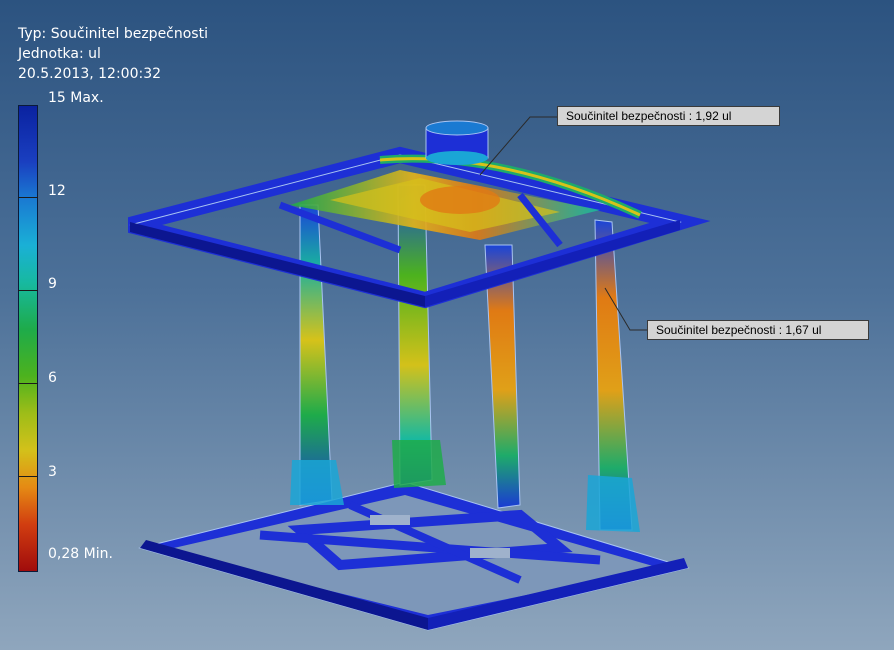  What do you see at coordinates (457, 142) in the screenshot?
I see `top-cylinder` at bounding box center [457, 142].